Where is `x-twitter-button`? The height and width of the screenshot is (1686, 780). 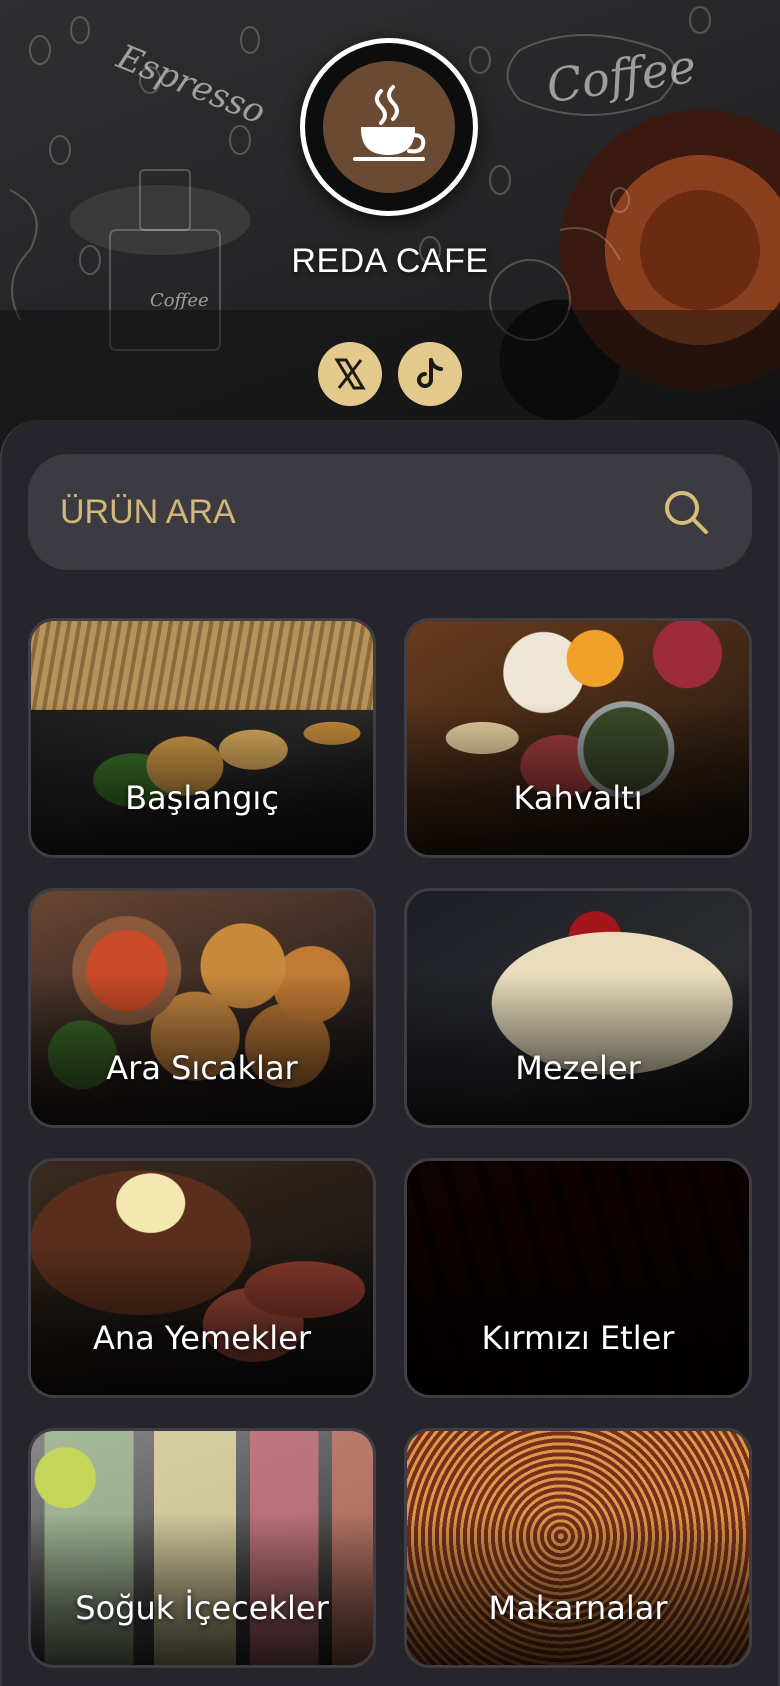
x-twitter-button is located at coordinates (350, 374).